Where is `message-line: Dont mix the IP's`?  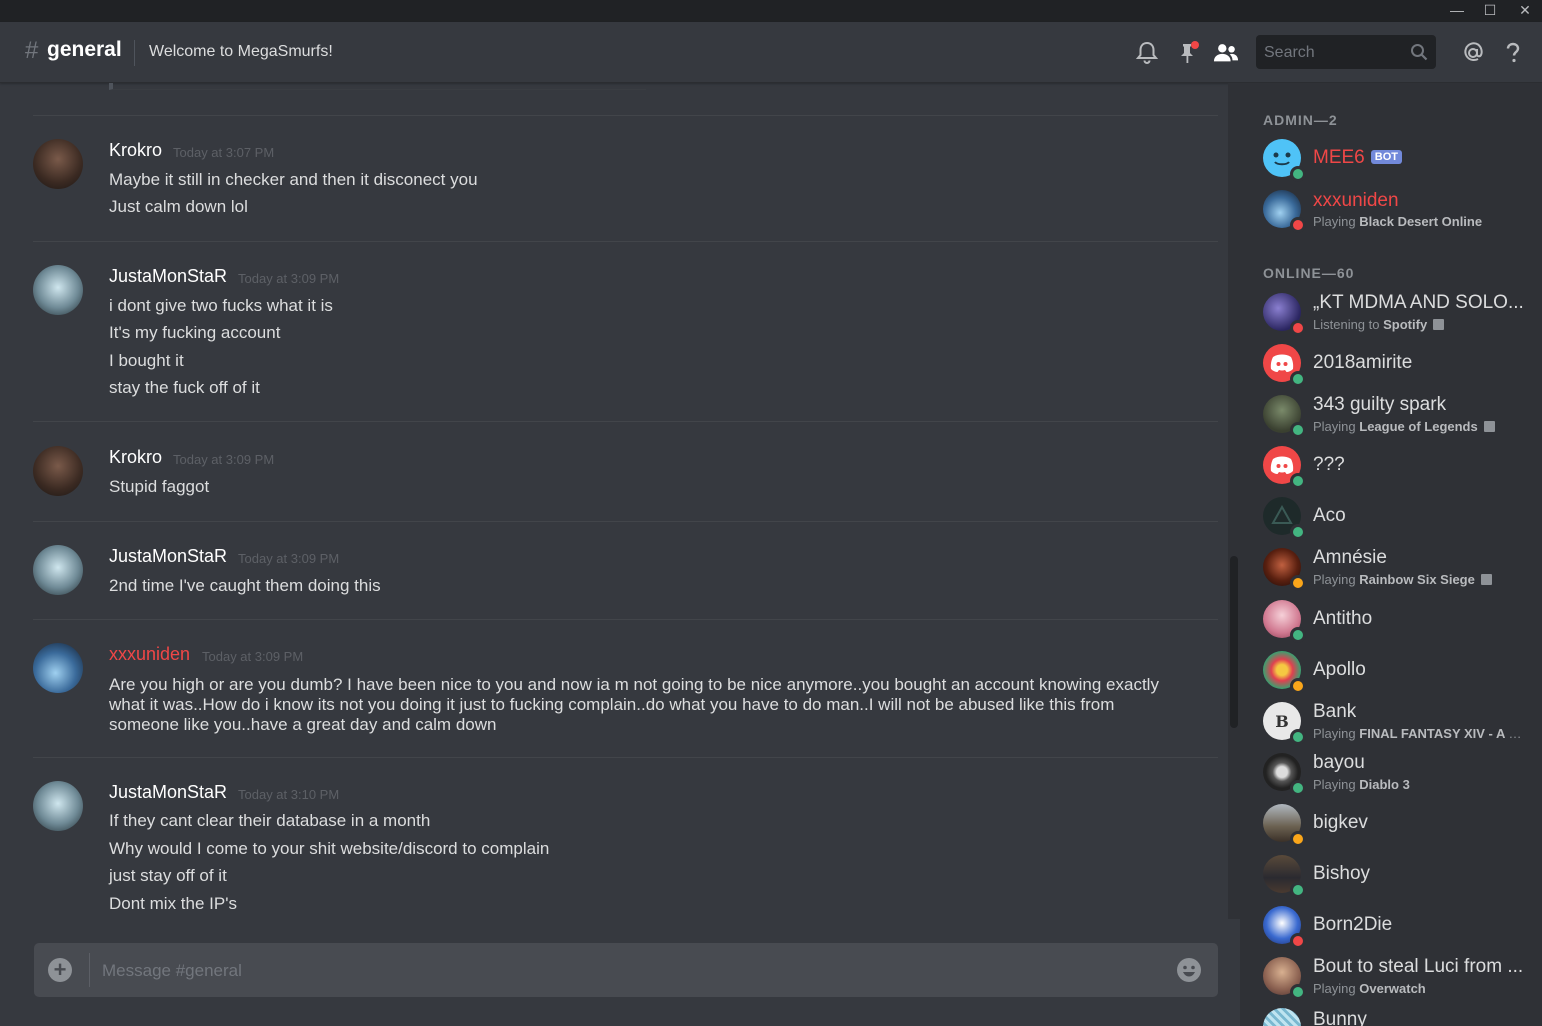 message-line: Dont mix the IP's is located at coordinates (173, 903).